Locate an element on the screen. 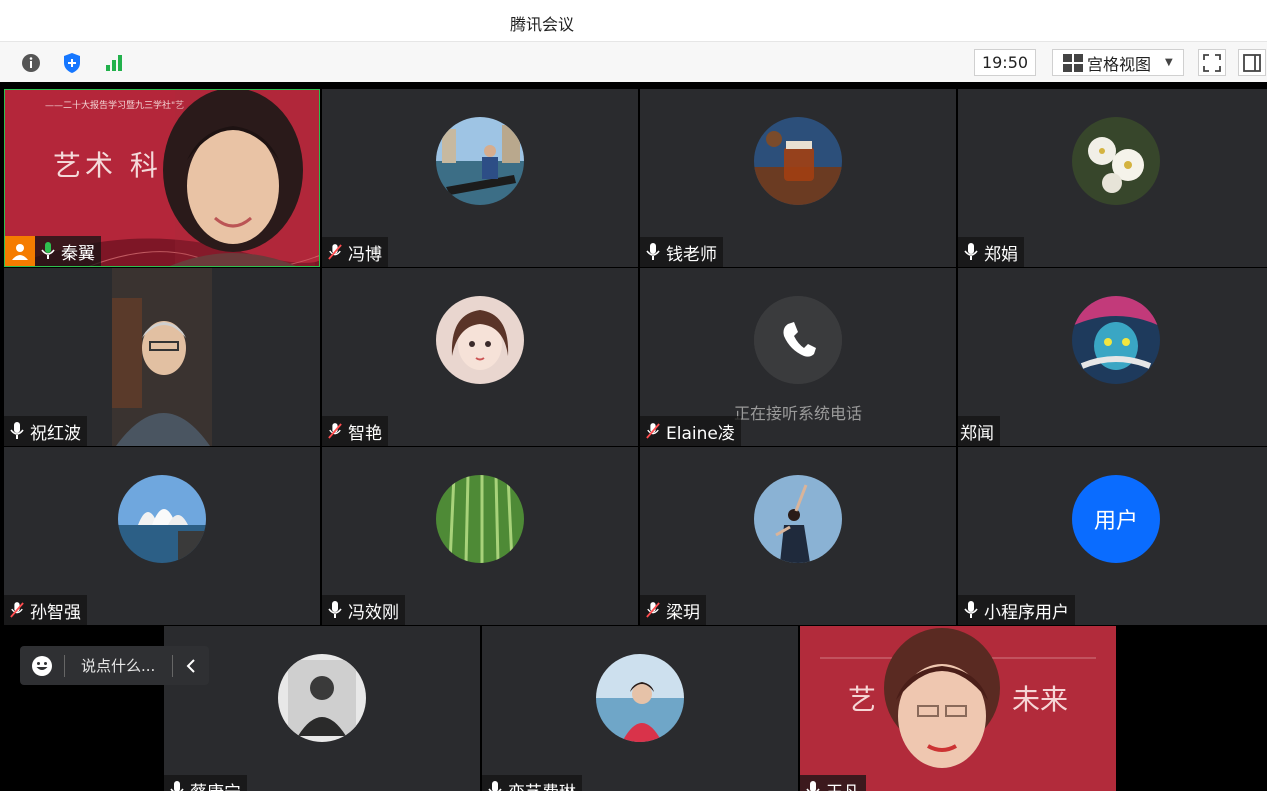 The image size is (1267, 791). fullscreen-icon is located at coordinates (1212, 62).